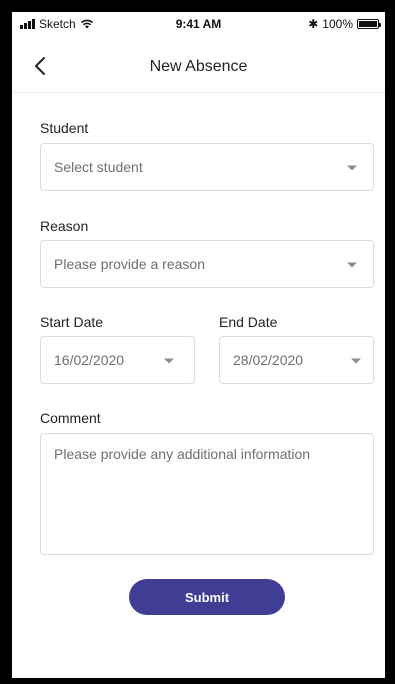 The width and height of the screenshot is (395, 684). What do you see at coordinates (313, 24) in the screenshot?
I see `bluetooth-icon: ✱` at bounding box center [313, 24].